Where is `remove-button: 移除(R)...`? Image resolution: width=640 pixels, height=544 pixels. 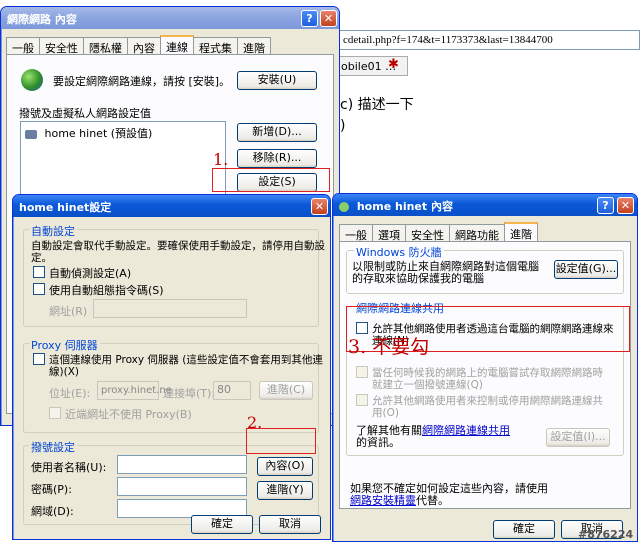 remove-button: 移除(R)... is located at coordinates (277, 158).